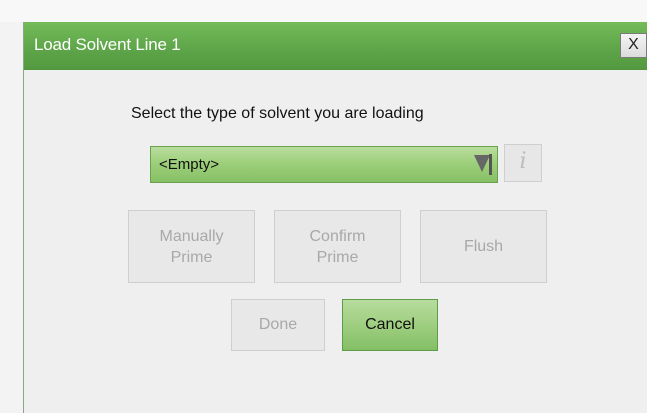 Image resolution: width=647 pixels, height=413 pixels. I want to click on confirm-prime-button: Confirm Prime, so click(337, 246).